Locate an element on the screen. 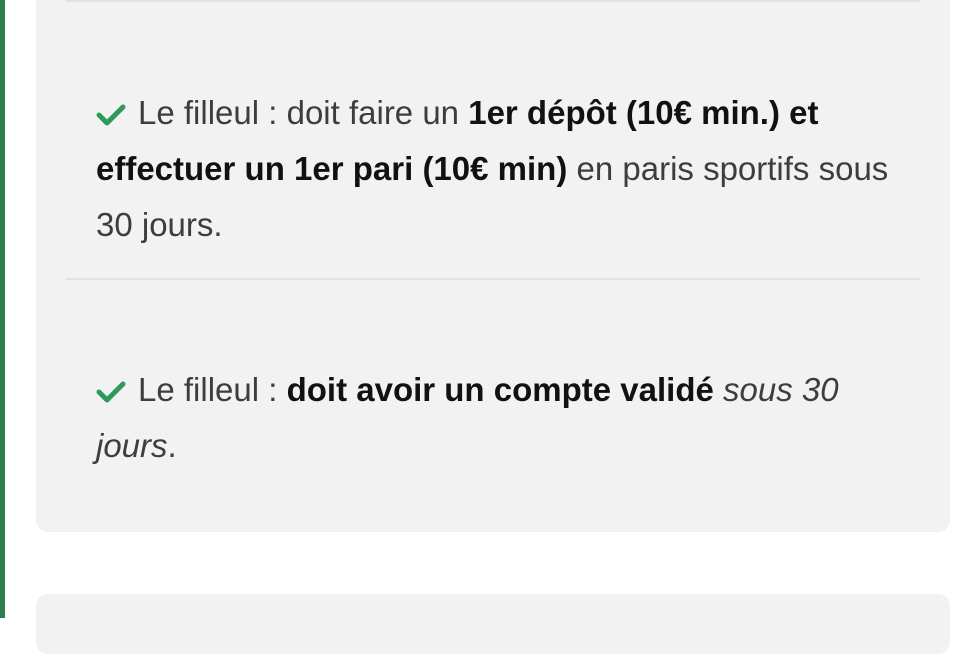 The image size is (977, 654). accent-bar is located at coordinates (2, 309).